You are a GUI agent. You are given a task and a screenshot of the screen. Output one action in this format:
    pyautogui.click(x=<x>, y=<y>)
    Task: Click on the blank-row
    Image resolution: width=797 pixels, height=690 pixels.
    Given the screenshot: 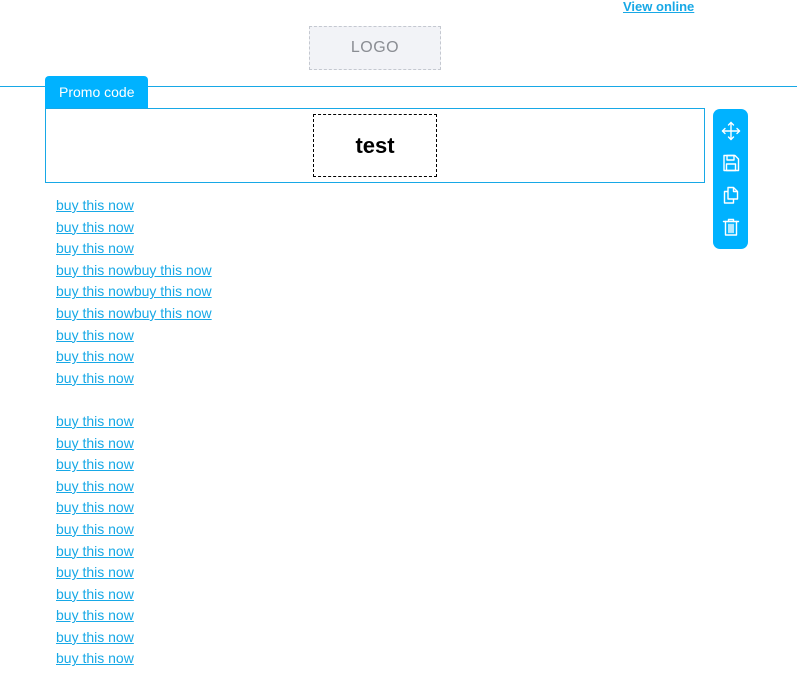 What is the action you would take?
    pyautogui.click(x=356, y=400)
    